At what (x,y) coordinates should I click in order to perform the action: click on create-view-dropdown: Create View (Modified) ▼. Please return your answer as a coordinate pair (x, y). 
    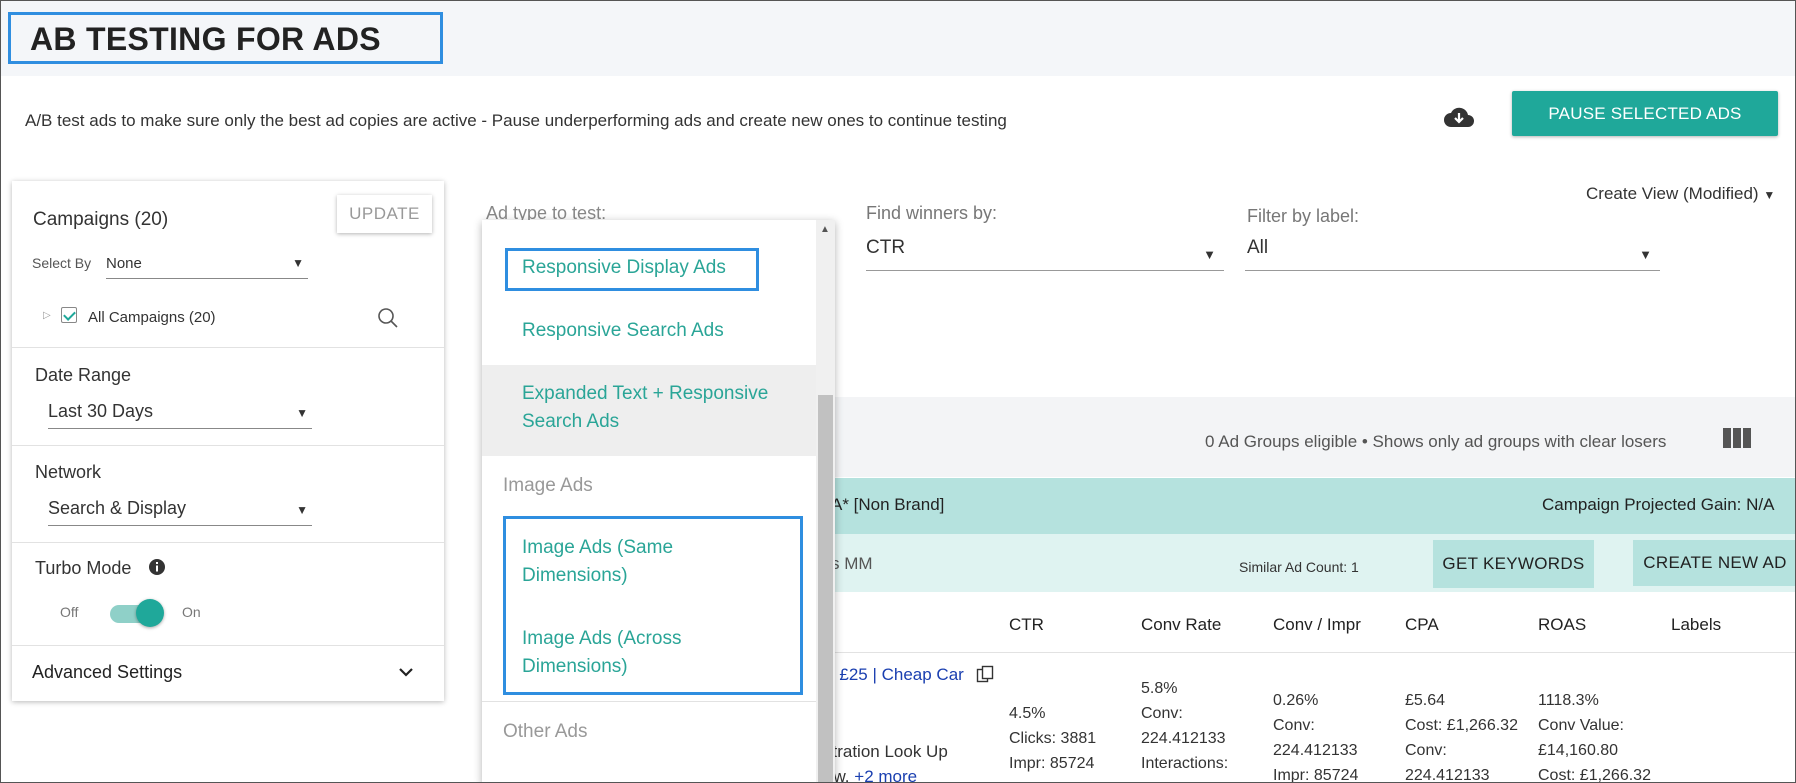
    Looking at the image, I should click on (1680, 194).